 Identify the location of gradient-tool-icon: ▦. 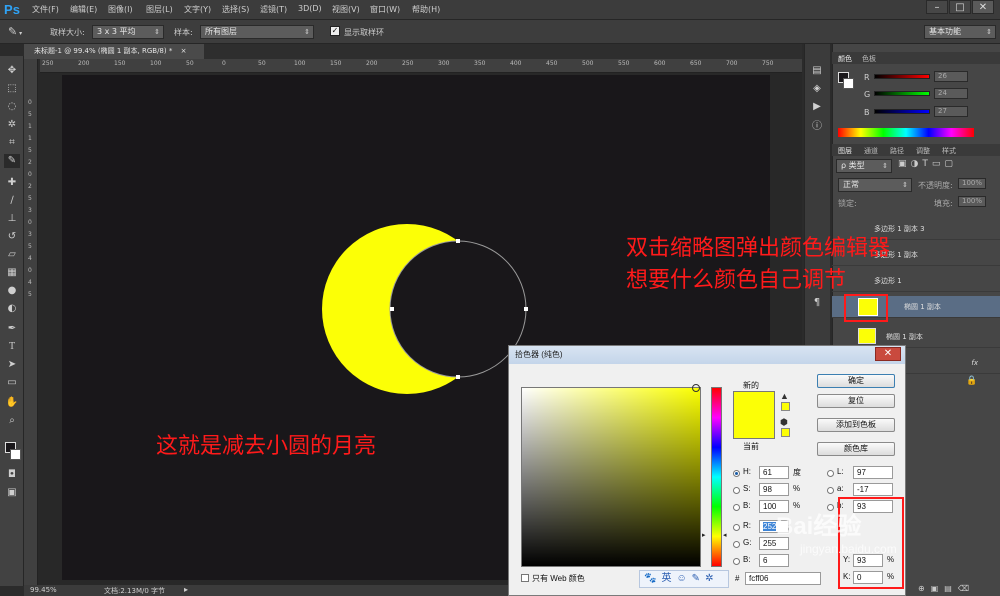
(12, 273).